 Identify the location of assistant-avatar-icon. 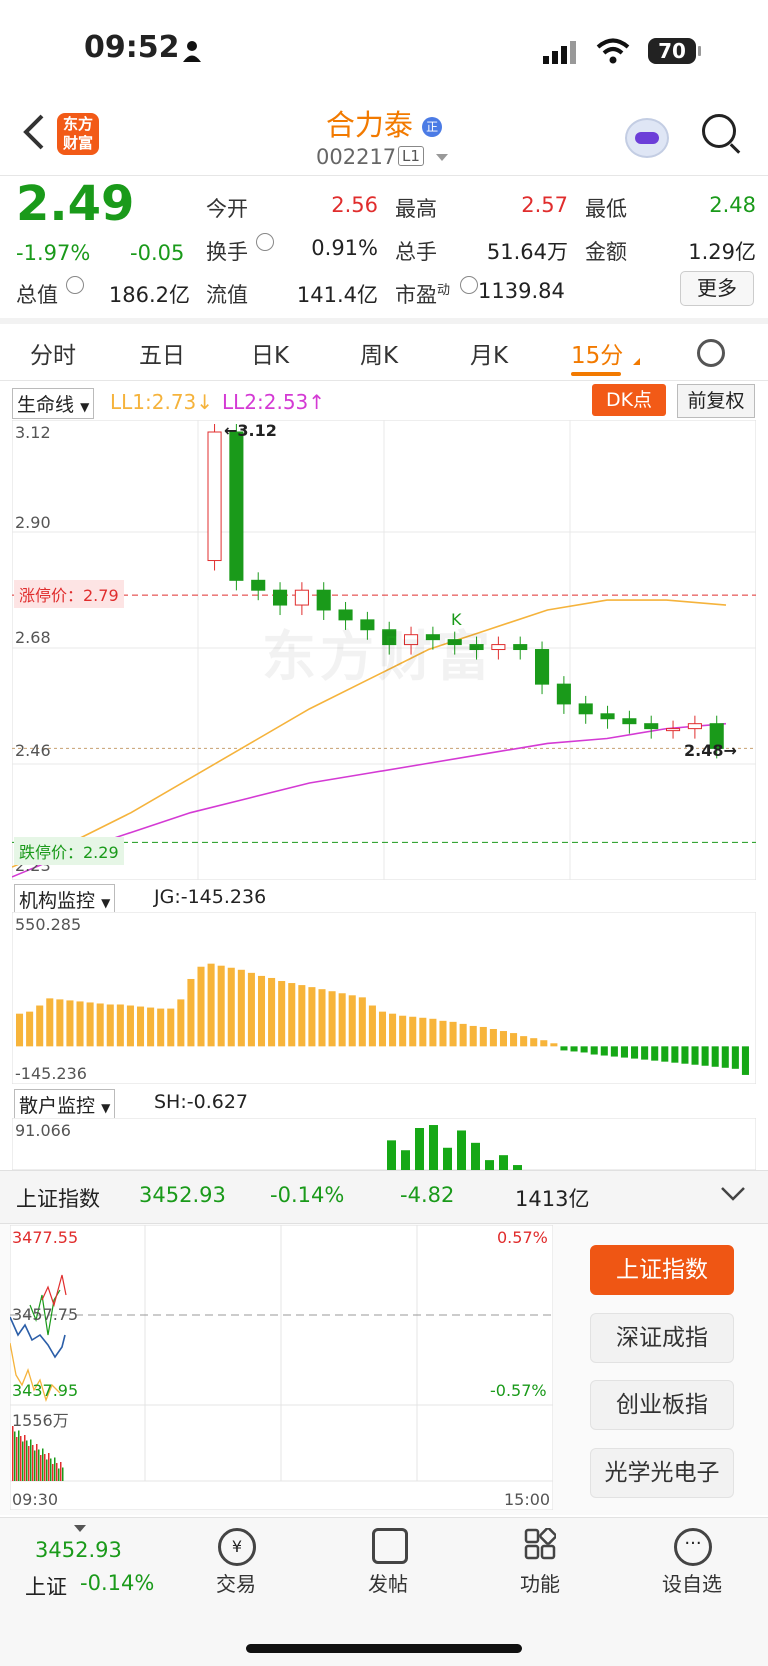
(647, 138).